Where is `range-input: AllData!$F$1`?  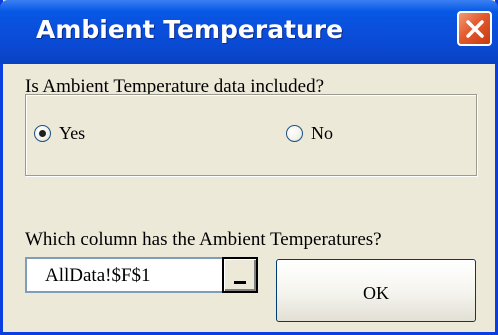
range-input: AllData!$F$1 is located at coordinates (139, 275).